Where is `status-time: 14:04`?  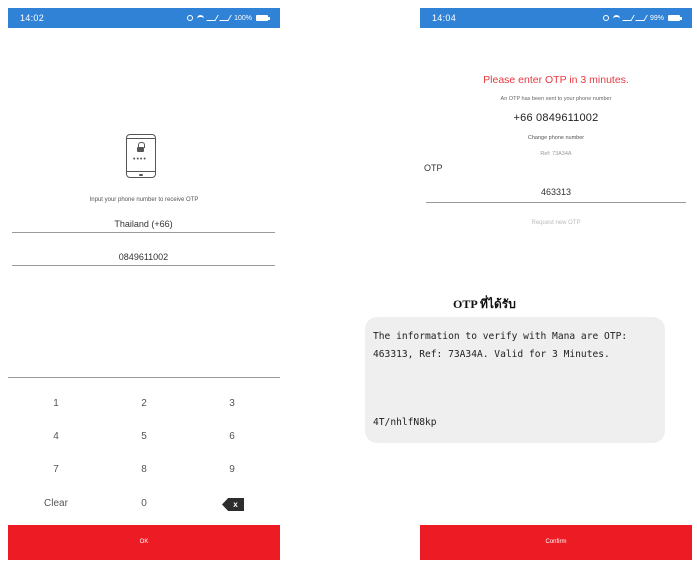
status-time: 14:04 is located at coordinates (444, 18).